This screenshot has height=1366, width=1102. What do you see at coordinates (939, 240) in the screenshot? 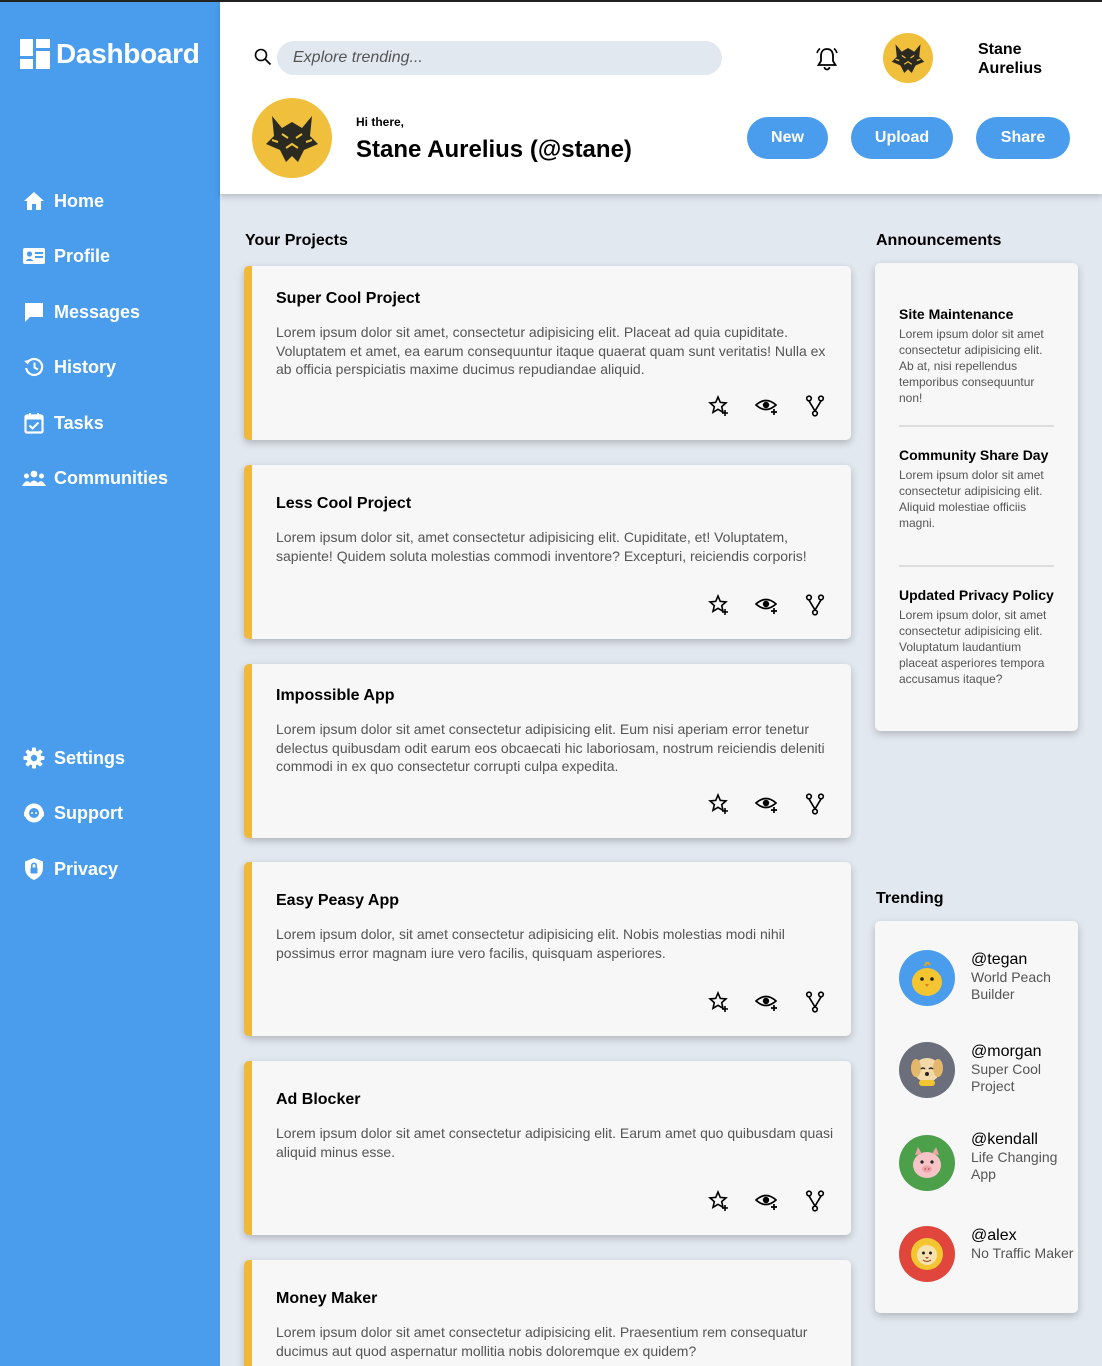
I see `announcements-heading: Announcements` at bounding box center [939, 240].